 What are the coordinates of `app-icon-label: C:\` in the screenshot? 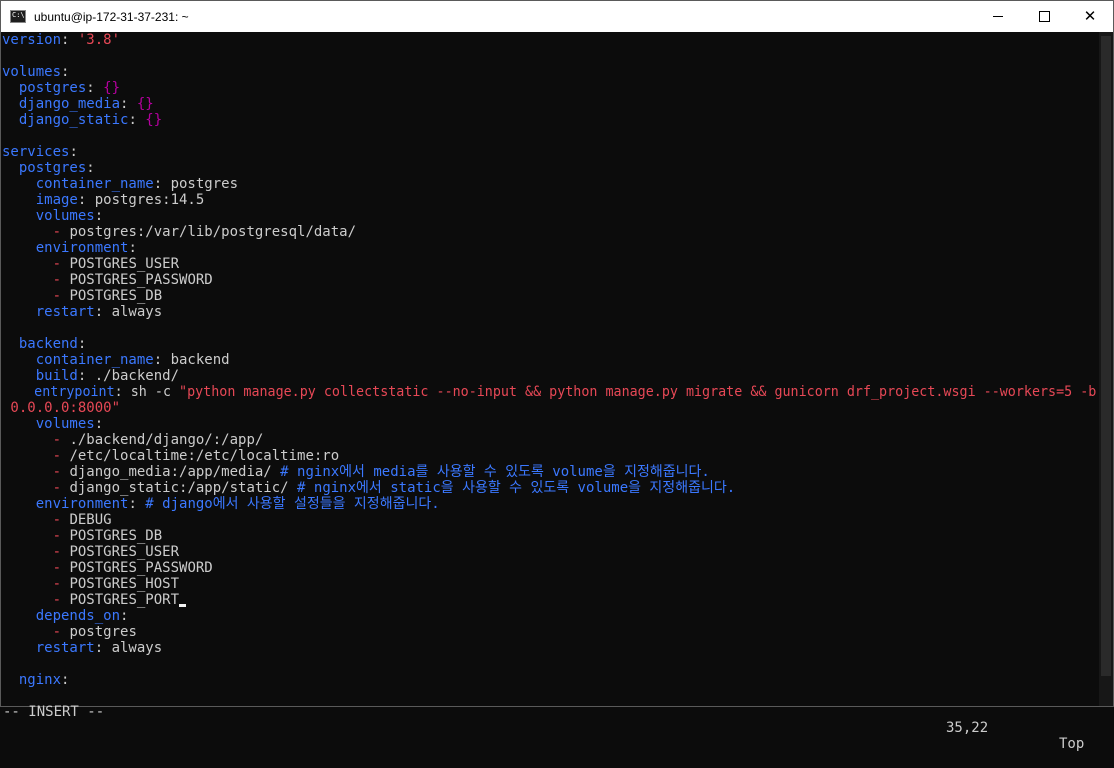 It's located at (18, 15).